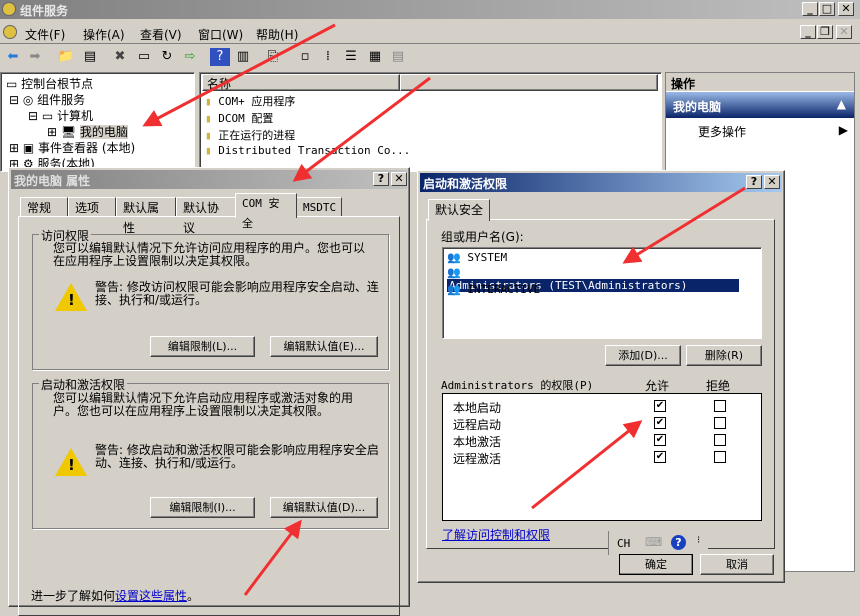 This screenshot has height=616, width=860. What do you see at coordinates (459, 210) in the screenshot?
I see `tab-default-security: 默认安全` at bounding box center [459, 210].